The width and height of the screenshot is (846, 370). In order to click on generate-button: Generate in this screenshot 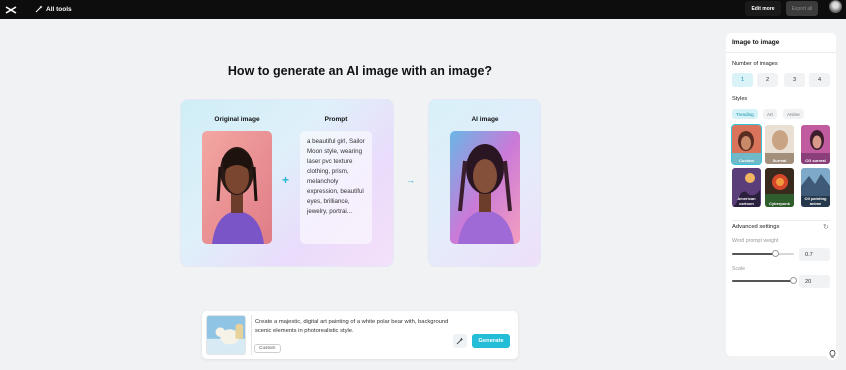, I will do `click(491, 341)`.